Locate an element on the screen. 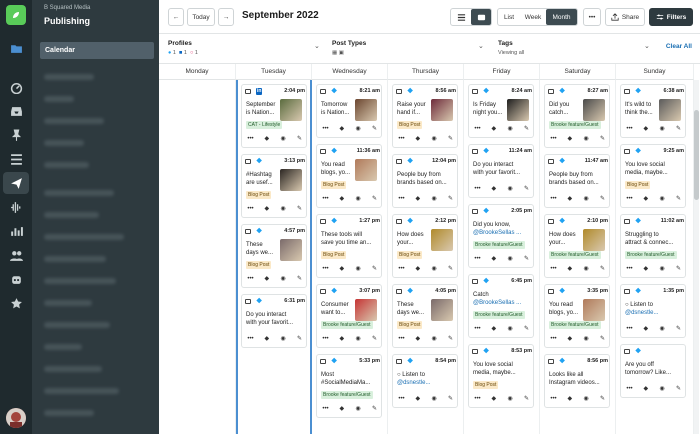 This screenshot has width=700, height=434. post-card: ❖ 4:05 pm These days we... Blog Post ••• ◆ ◉ ✎ is located at coordinates (425, 316).